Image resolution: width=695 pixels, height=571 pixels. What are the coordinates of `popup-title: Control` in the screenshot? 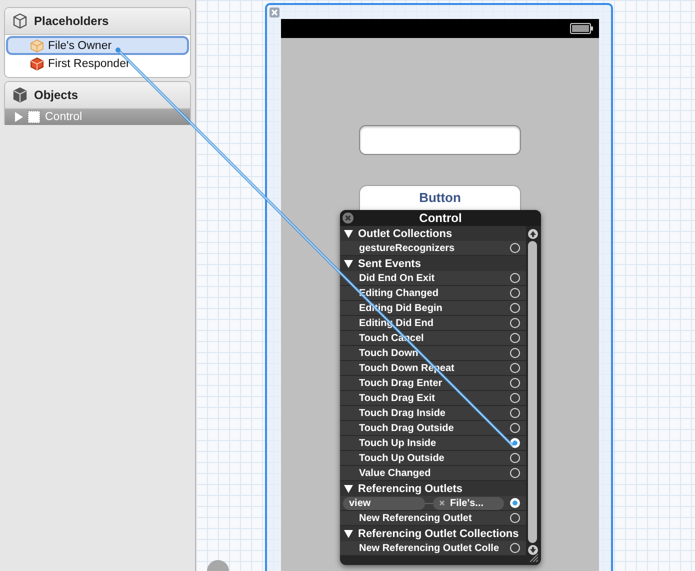 It's located at (440, 218).